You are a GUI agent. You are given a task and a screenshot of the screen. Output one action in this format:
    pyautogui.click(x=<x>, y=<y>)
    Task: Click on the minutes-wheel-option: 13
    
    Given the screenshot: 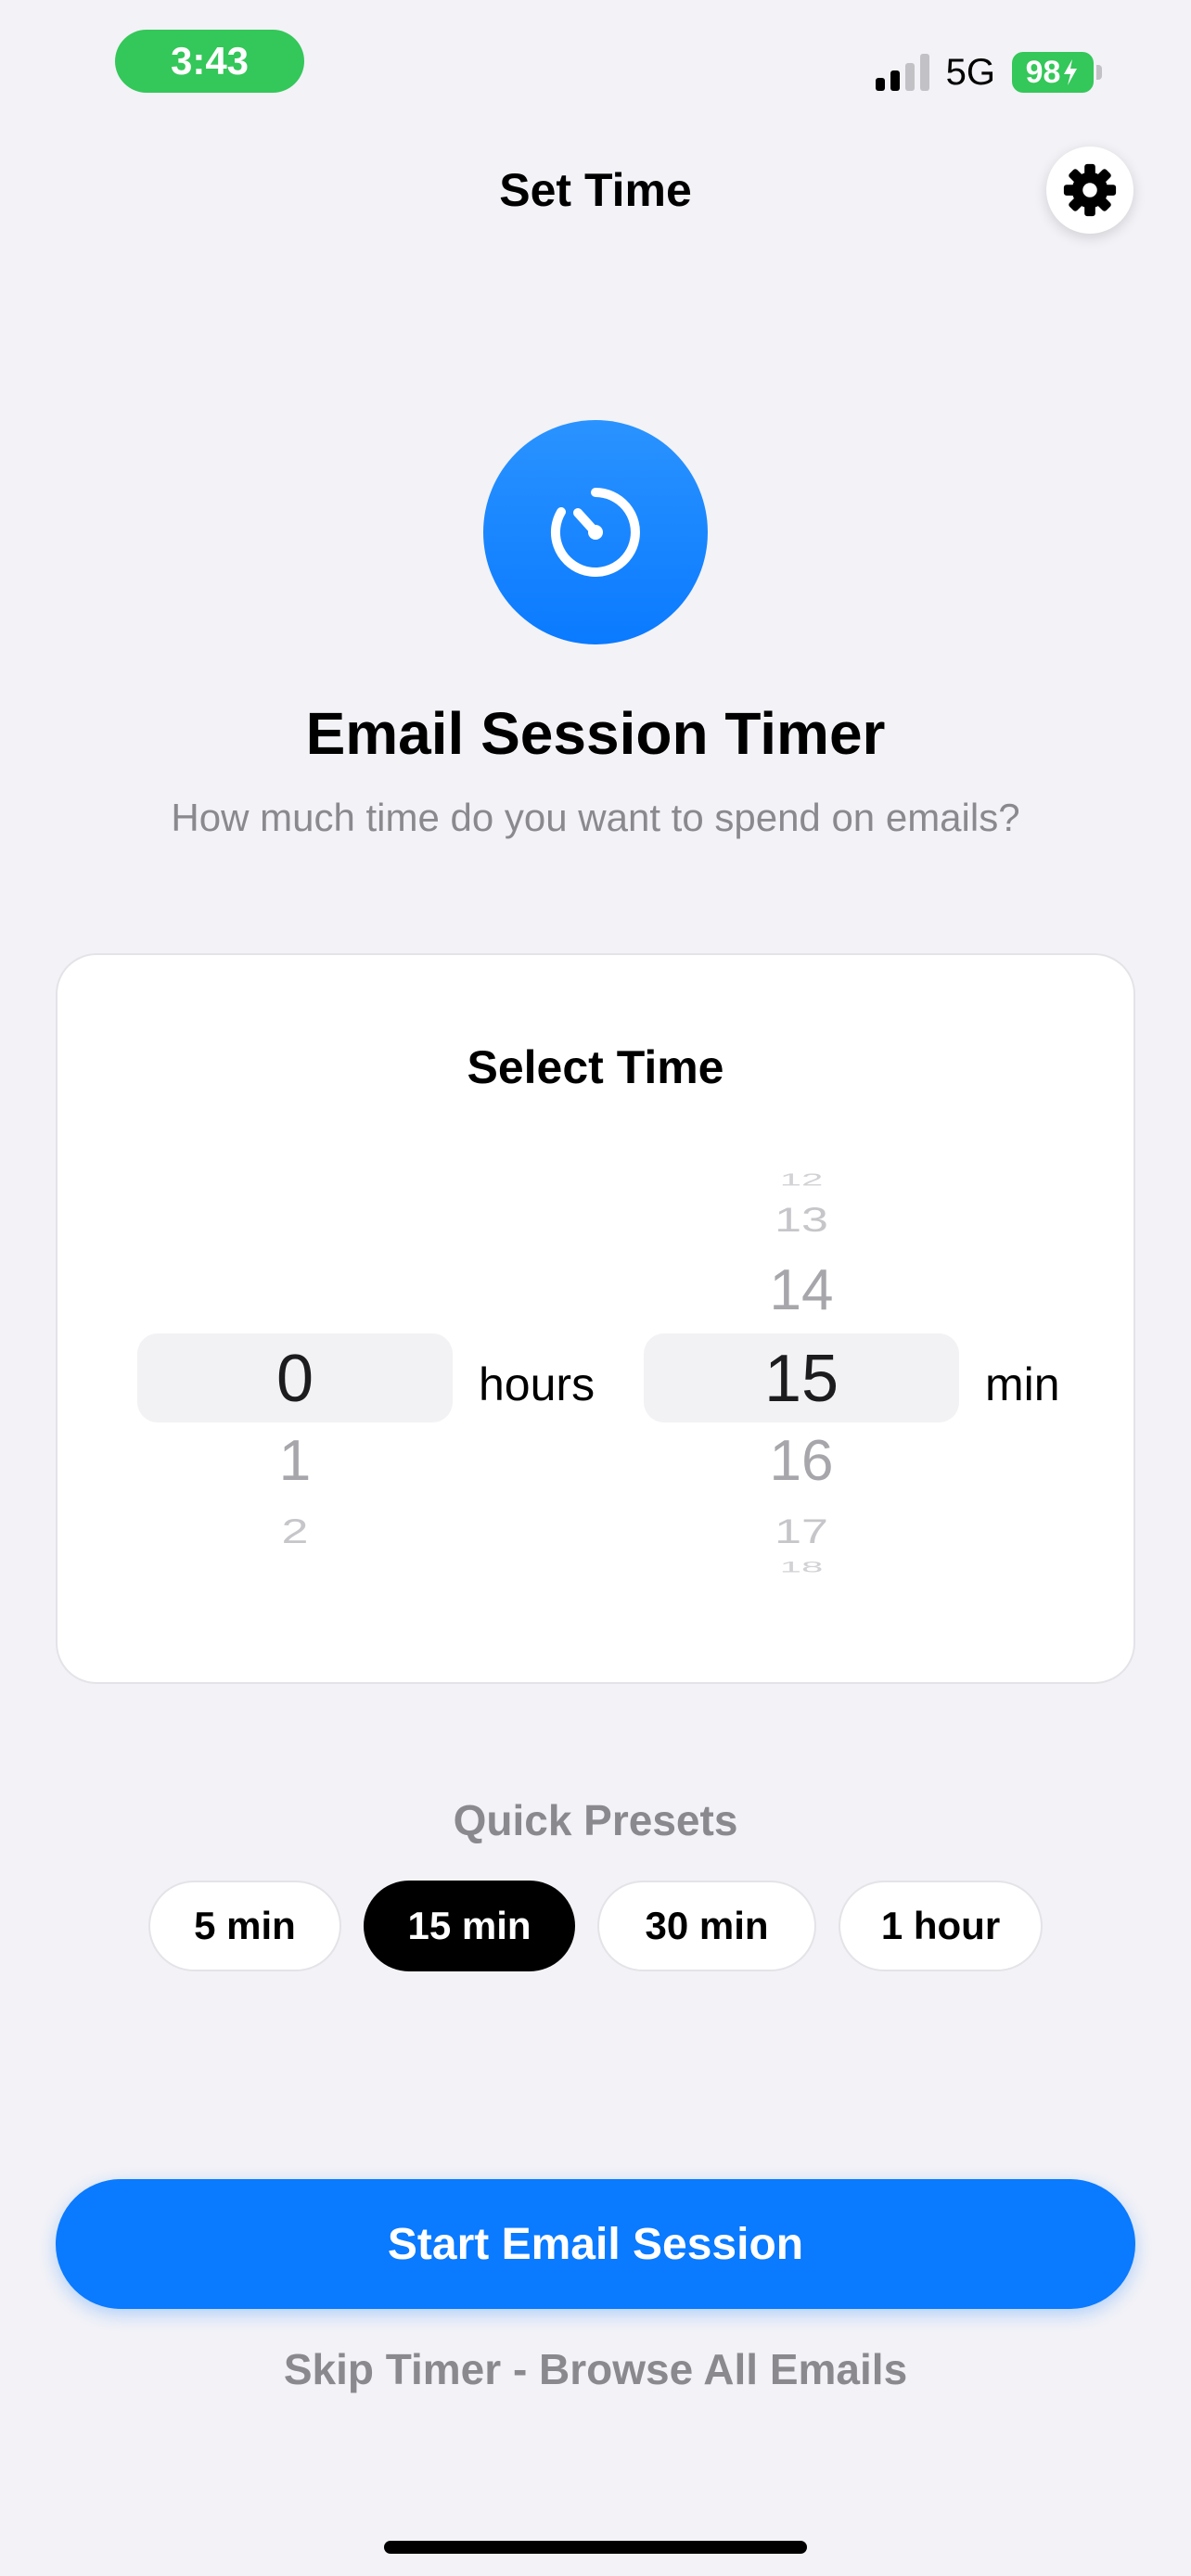 What is the action you would take?
    pyautogui.click(x=801, y=1220)
    